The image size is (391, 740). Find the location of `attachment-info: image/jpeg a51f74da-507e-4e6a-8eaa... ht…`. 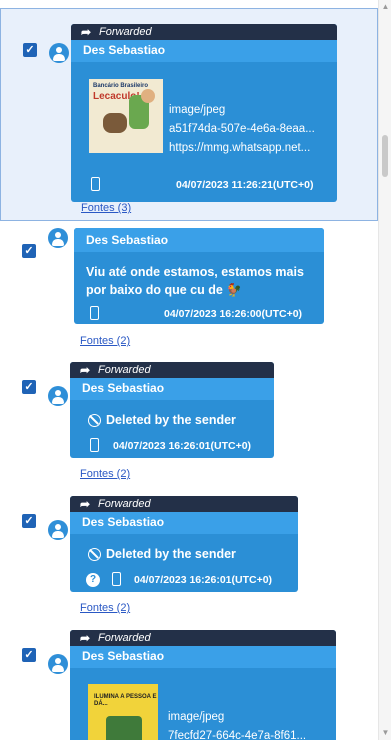

attachment-info: image/jpeg a51f74da-507e-4e6a-8eaa... ht… is located at coordinates (242, 129).